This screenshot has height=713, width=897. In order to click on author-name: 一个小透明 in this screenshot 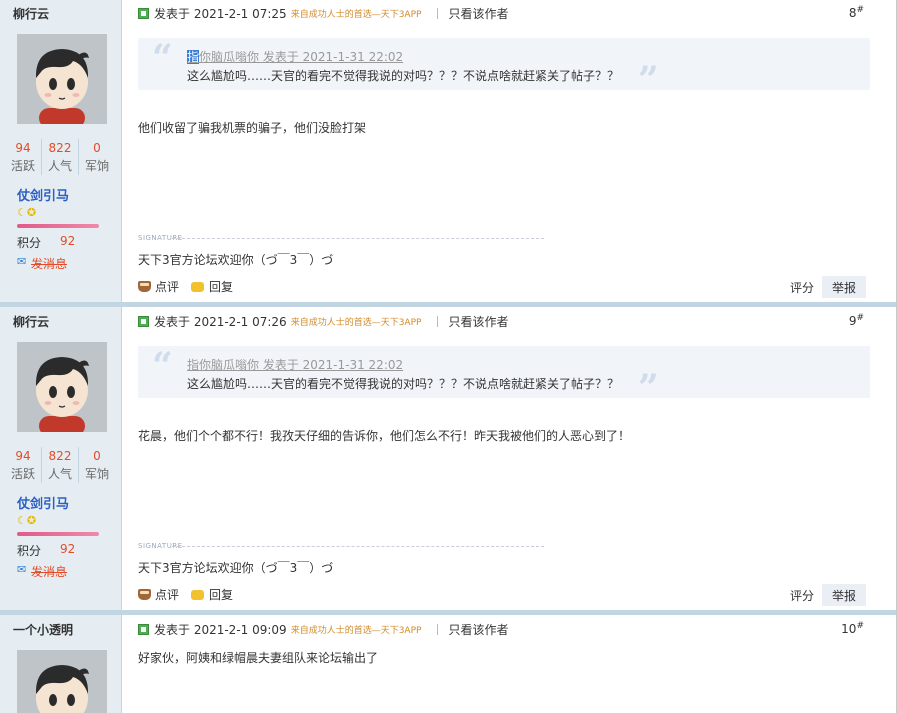, I will do `click(43, 629)`.